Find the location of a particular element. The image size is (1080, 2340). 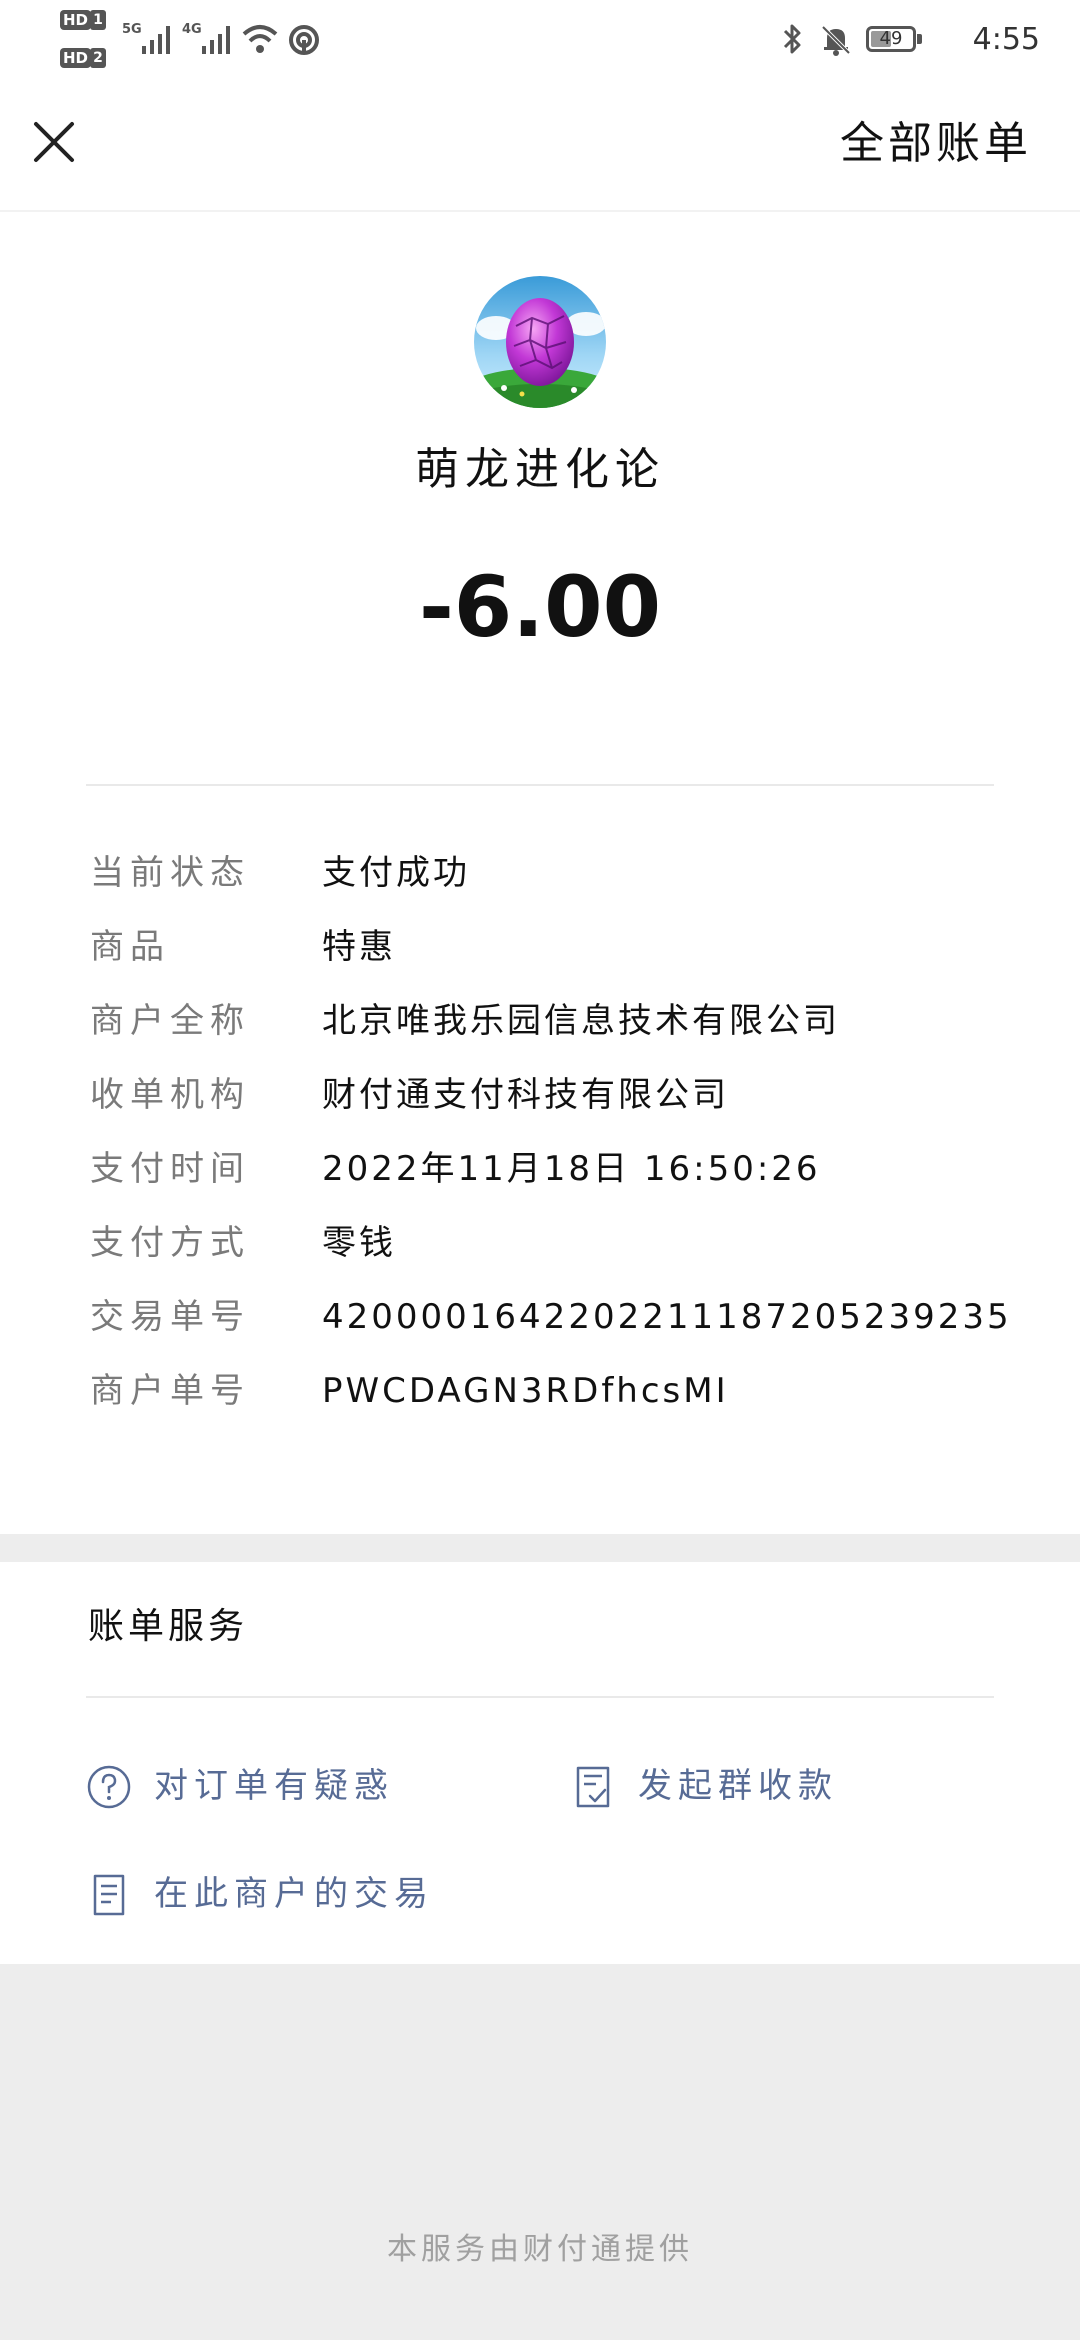

battery-tip is located at coordinates (919, 39).